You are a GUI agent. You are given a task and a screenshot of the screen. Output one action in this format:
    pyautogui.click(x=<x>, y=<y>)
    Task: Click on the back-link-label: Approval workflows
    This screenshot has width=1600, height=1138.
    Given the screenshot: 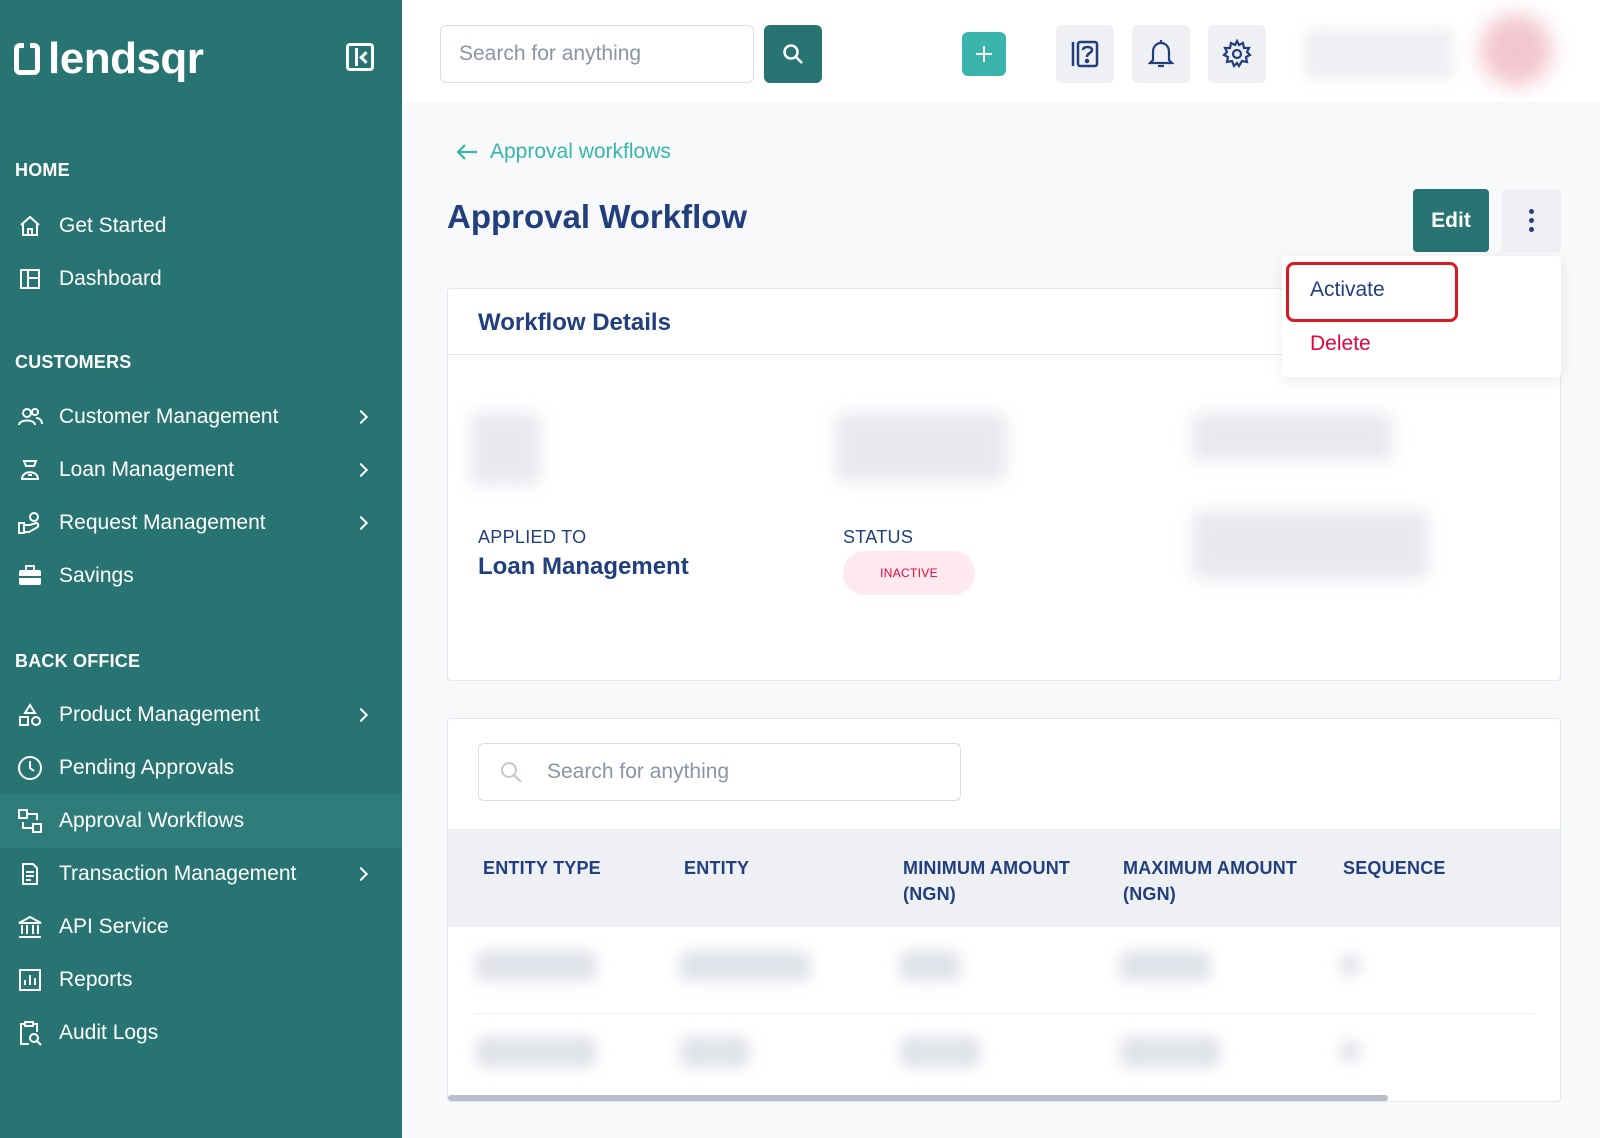 What is the action you would take?
    pyautogui.click(x=580, y=151)
    